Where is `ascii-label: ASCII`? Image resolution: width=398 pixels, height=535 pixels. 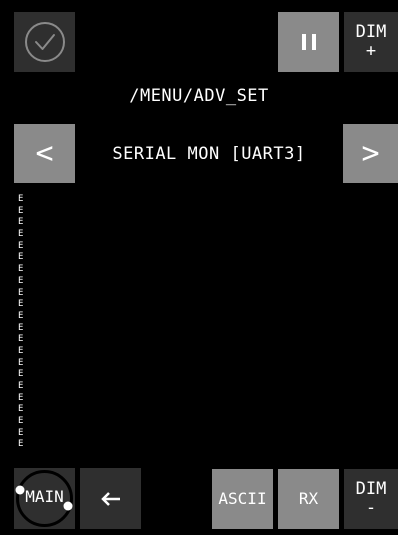
ascii-label: ASCII is located at coordinates (242, 499).